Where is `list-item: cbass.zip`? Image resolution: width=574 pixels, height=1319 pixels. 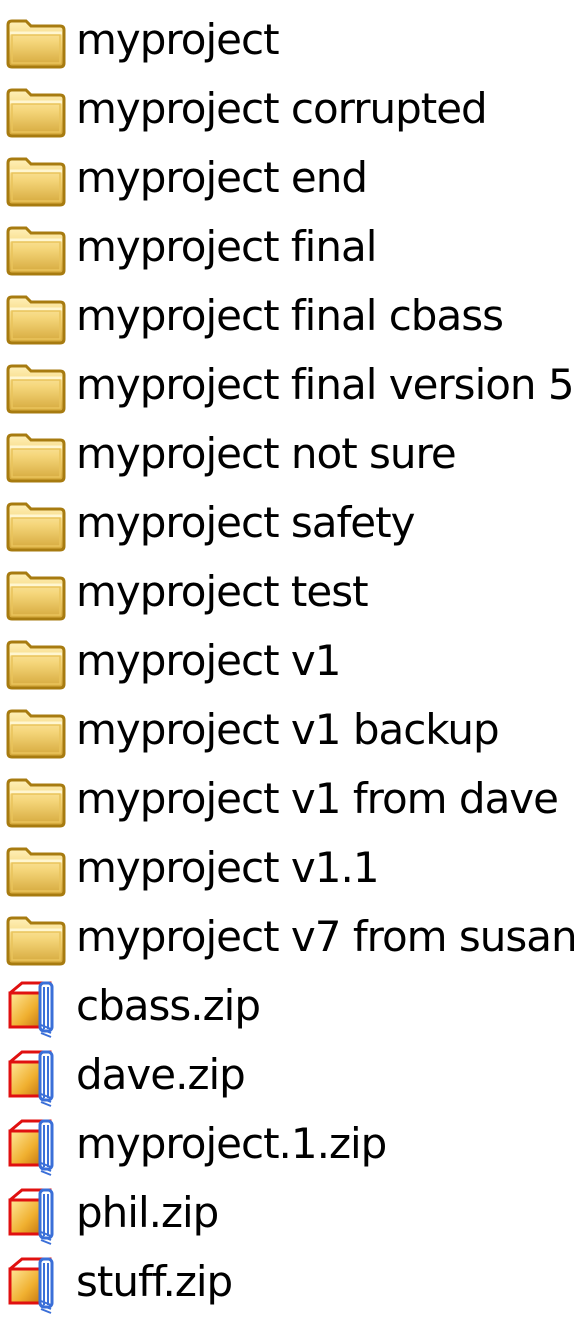
list-item: cbass.zip is located at coordinates (287, 1008).